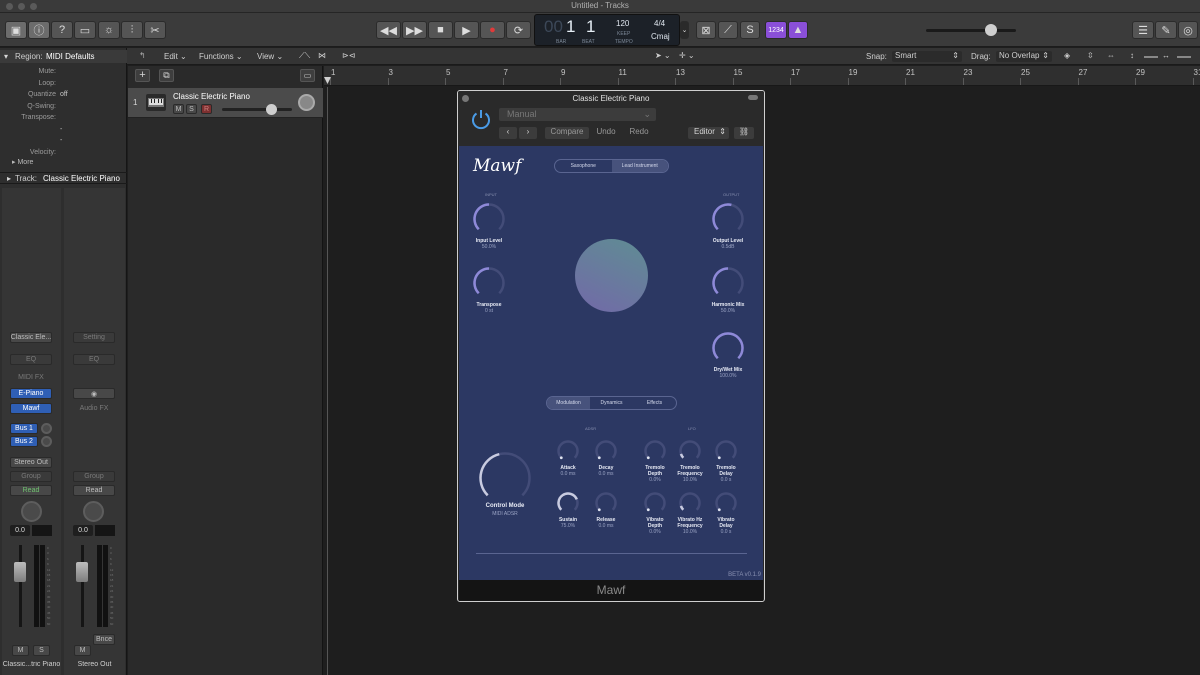  Describe the element at coordinates (611, 275) in the screenshot. I see `xy-control-pad` at that location.